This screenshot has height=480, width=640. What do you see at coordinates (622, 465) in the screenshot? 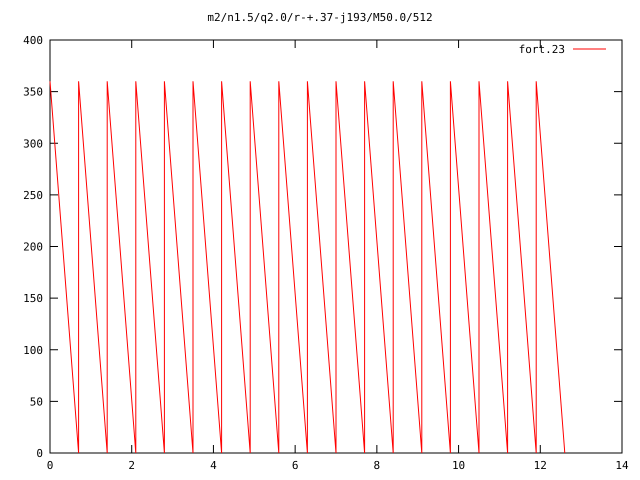
I see `x-tick-label: 14` at bounding box center [622, 465].